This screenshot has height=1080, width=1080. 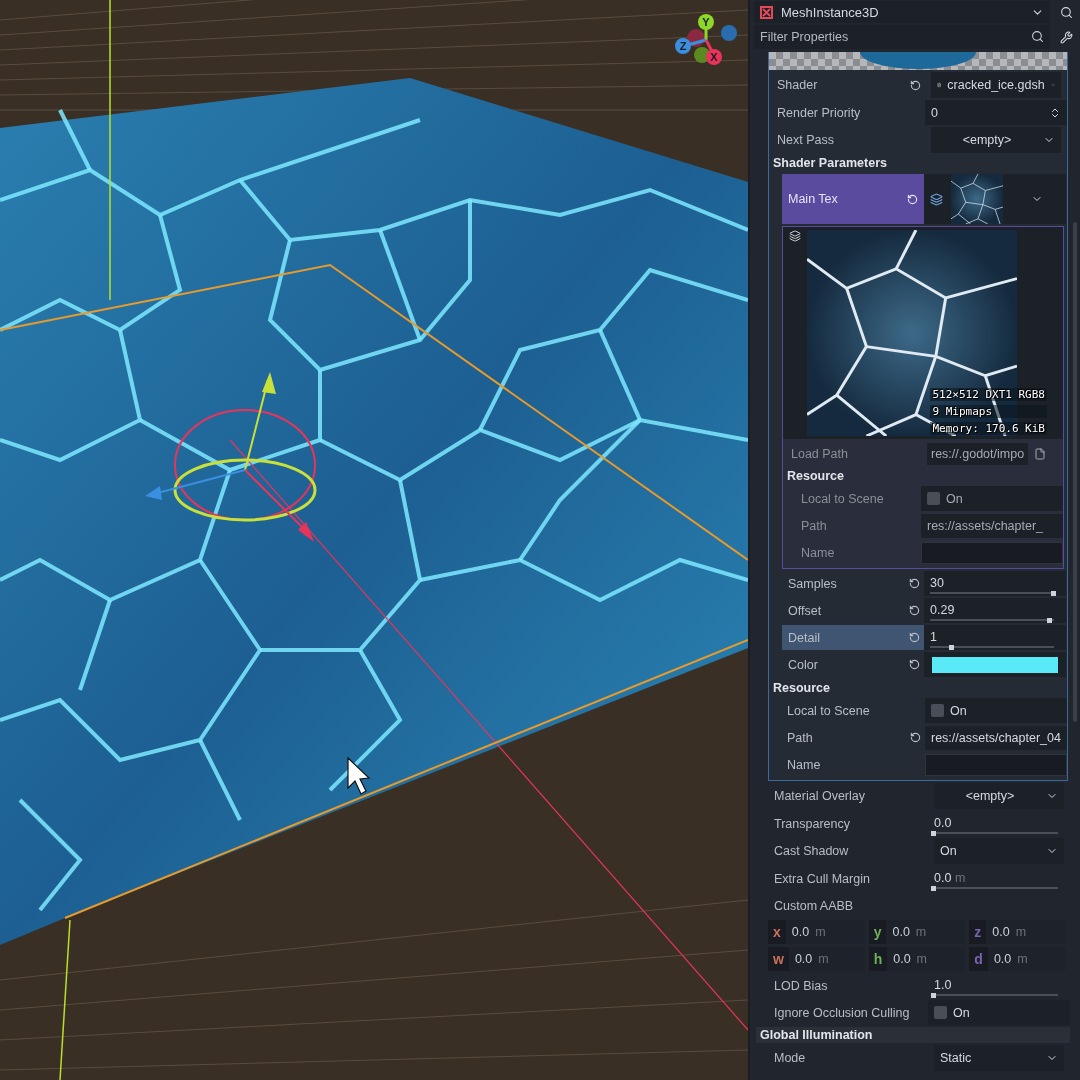 I want to click on resource-picker: cracked_ice.gdsh, so click(x=996, y=85).